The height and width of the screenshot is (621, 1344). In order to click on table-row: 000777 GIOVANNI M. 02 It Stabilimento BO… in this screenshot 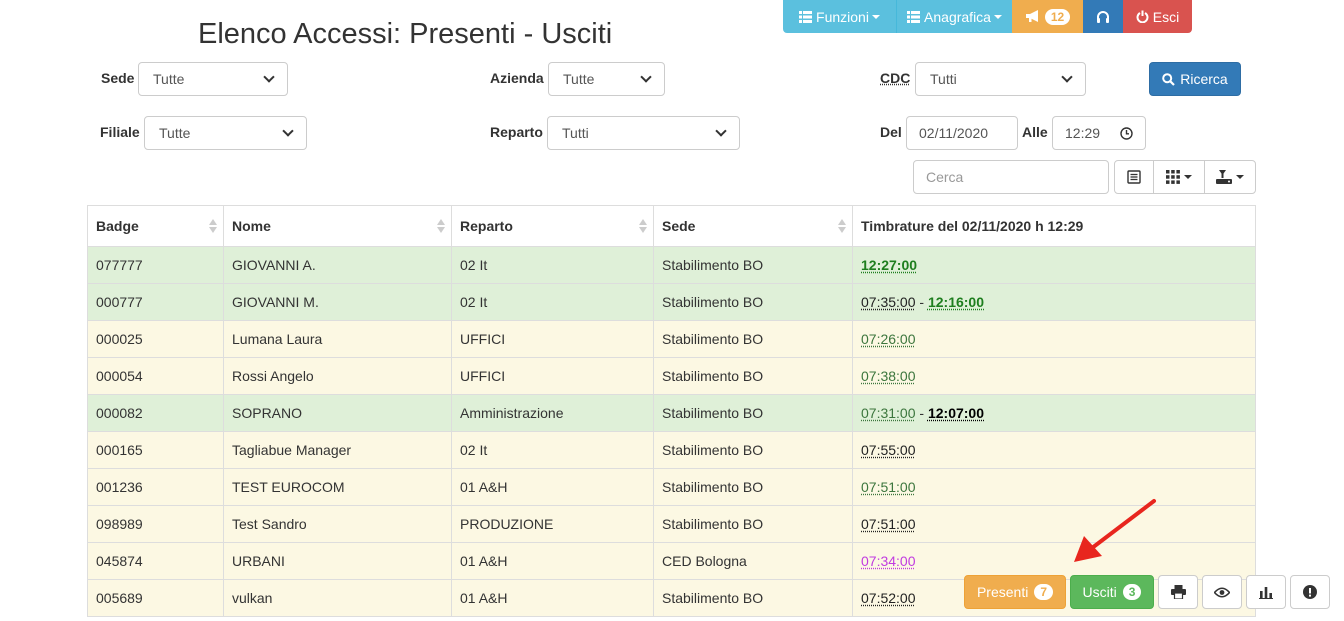, I will do `click(671, 302)`.